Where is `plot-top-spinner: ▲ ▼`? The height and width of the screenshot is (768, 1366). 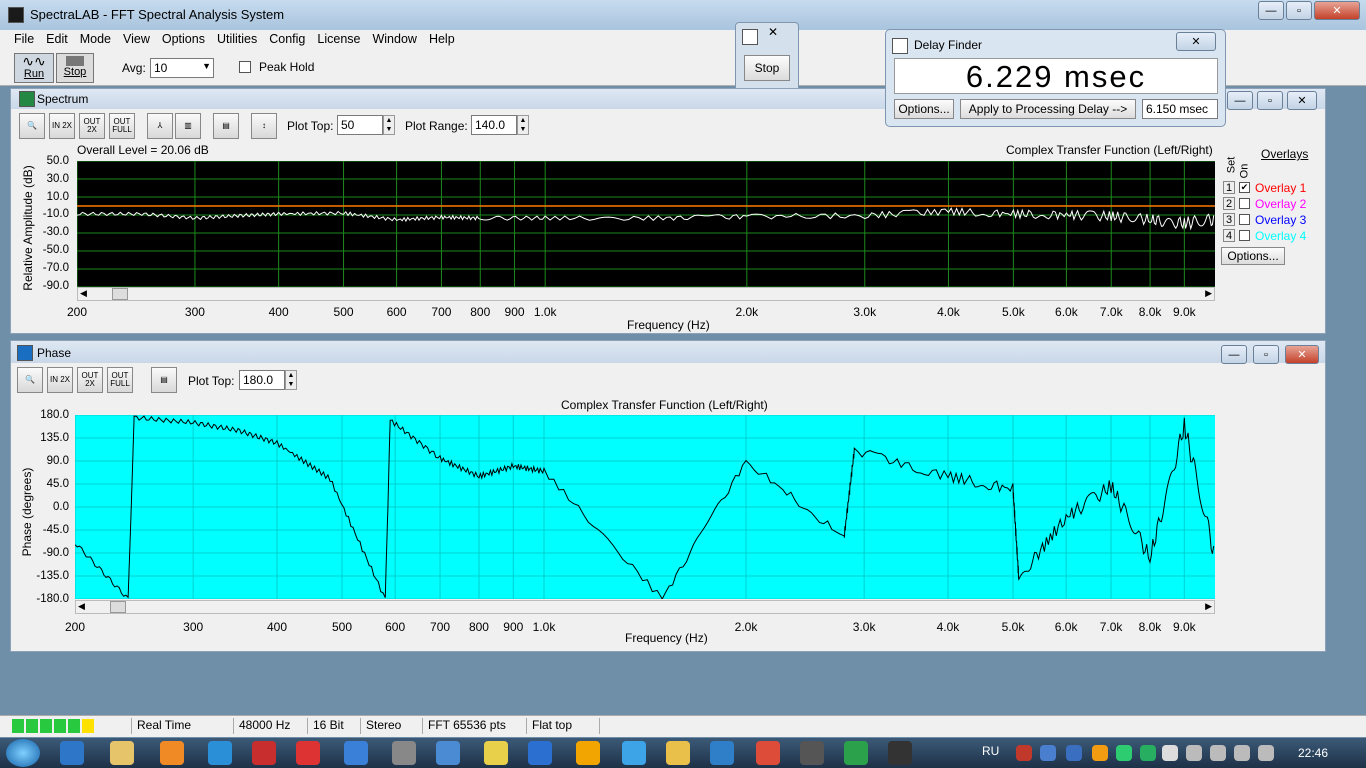
plot-top-spinner: ▲ ▼ is located at coordinates (389, 125).